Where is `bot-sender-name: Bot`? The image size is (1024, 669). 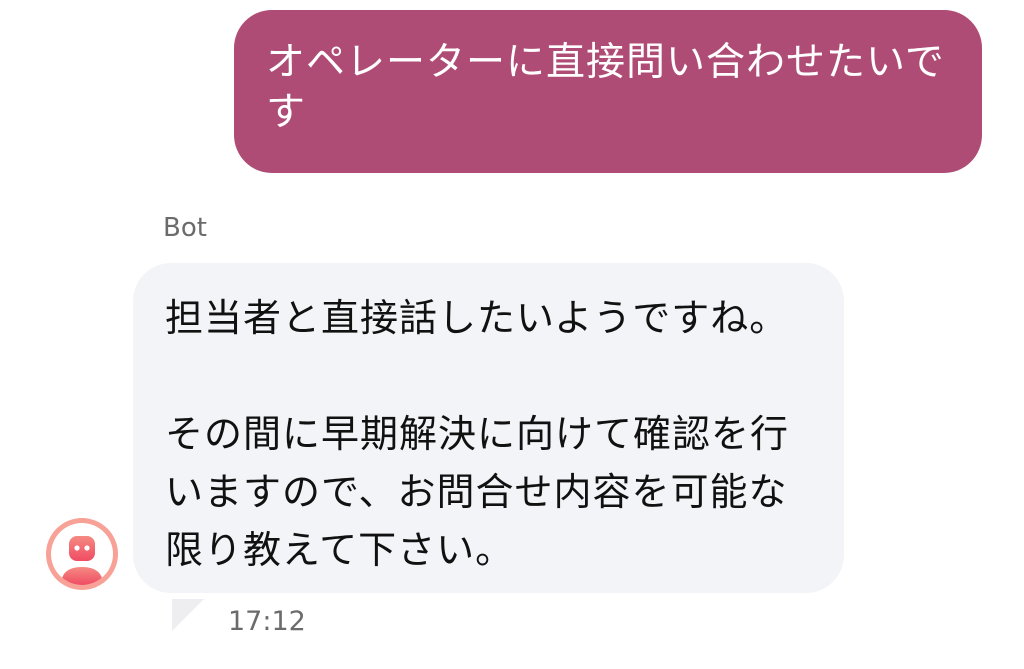
bot-sender-name: Bot is located at coordinates (185, 228).